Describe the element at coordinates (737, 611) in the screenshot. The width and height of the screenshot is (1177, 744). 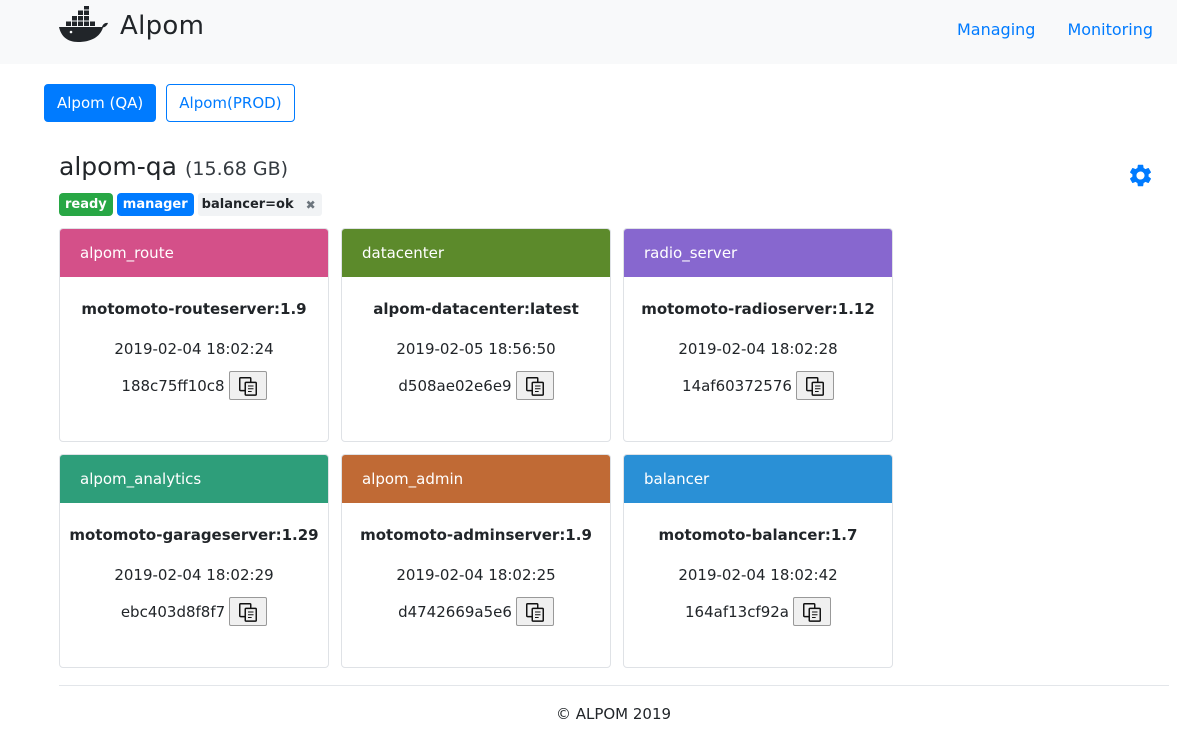
I see `container-id: 164af13cf92a` at that location.